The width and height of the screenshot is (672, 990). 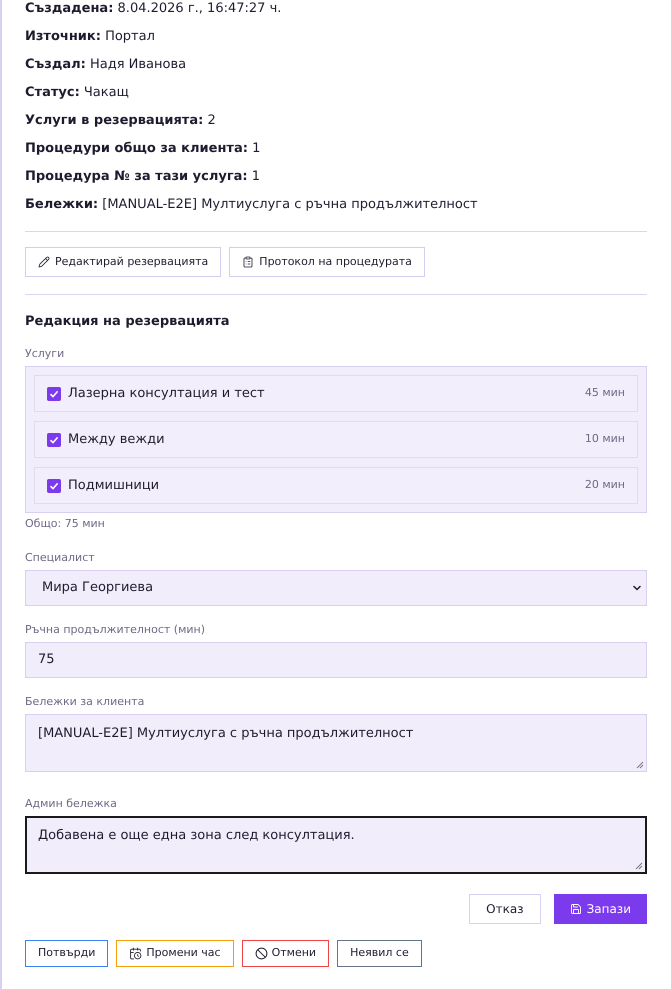 What do you see at coordinates (252, 205) in the screenshot?
I see `detail-line: Бележки: [MANUAL-E2E] Мултиуслуга с ръчна продължителност` at bounding box center [252, 205].